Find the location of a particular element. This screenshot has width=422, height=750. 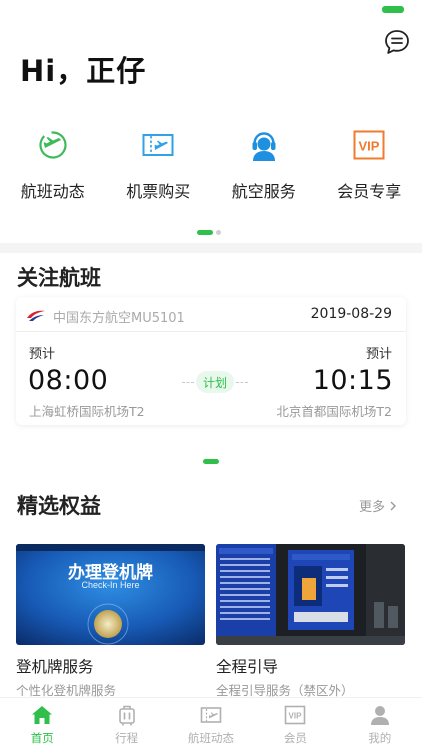

ticket-icon is located at coordinates (158, 145).